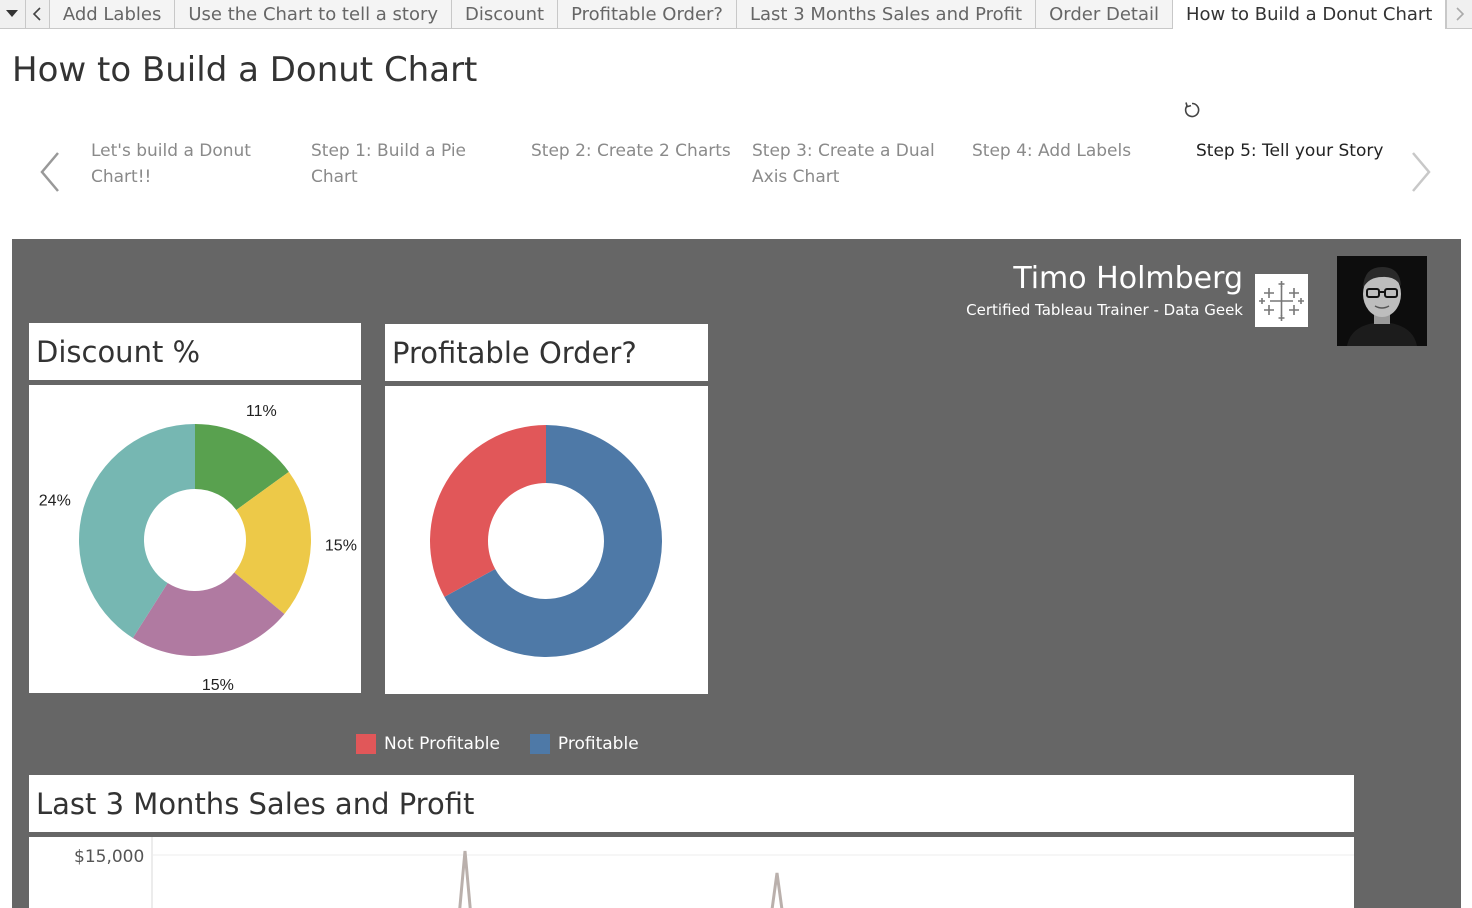 The height and width of the screenshot is (908, 1472). I want to click on legend-swatch-not-profitable, so click(366, 744).